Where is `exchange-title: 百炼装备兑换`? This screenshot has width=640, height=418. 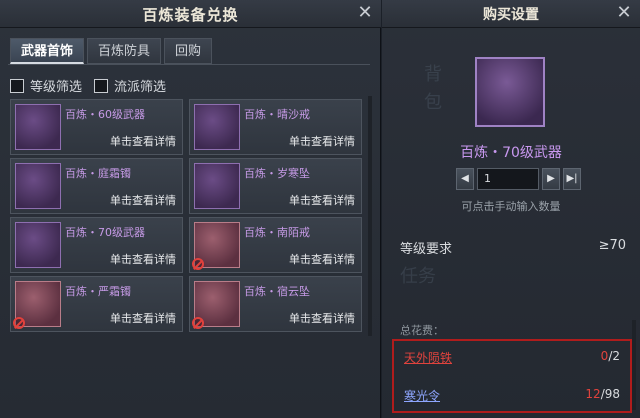
exchange-title: 百炼装备兑换 is located at coordinates (190, 15).